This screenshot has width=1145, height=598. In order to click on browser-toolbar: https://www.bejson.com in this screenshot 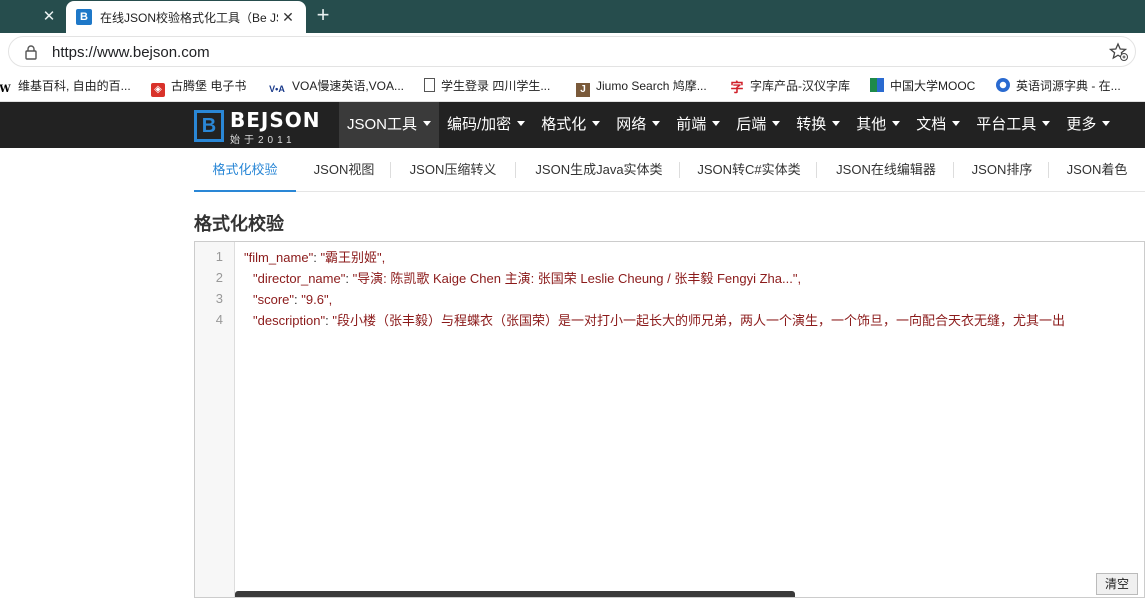, I will do `click(572, 51)`.